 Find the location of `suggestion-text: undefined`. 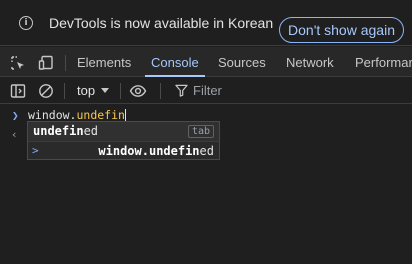

suggestion-text: undefined is located at coordinates (65, 131).